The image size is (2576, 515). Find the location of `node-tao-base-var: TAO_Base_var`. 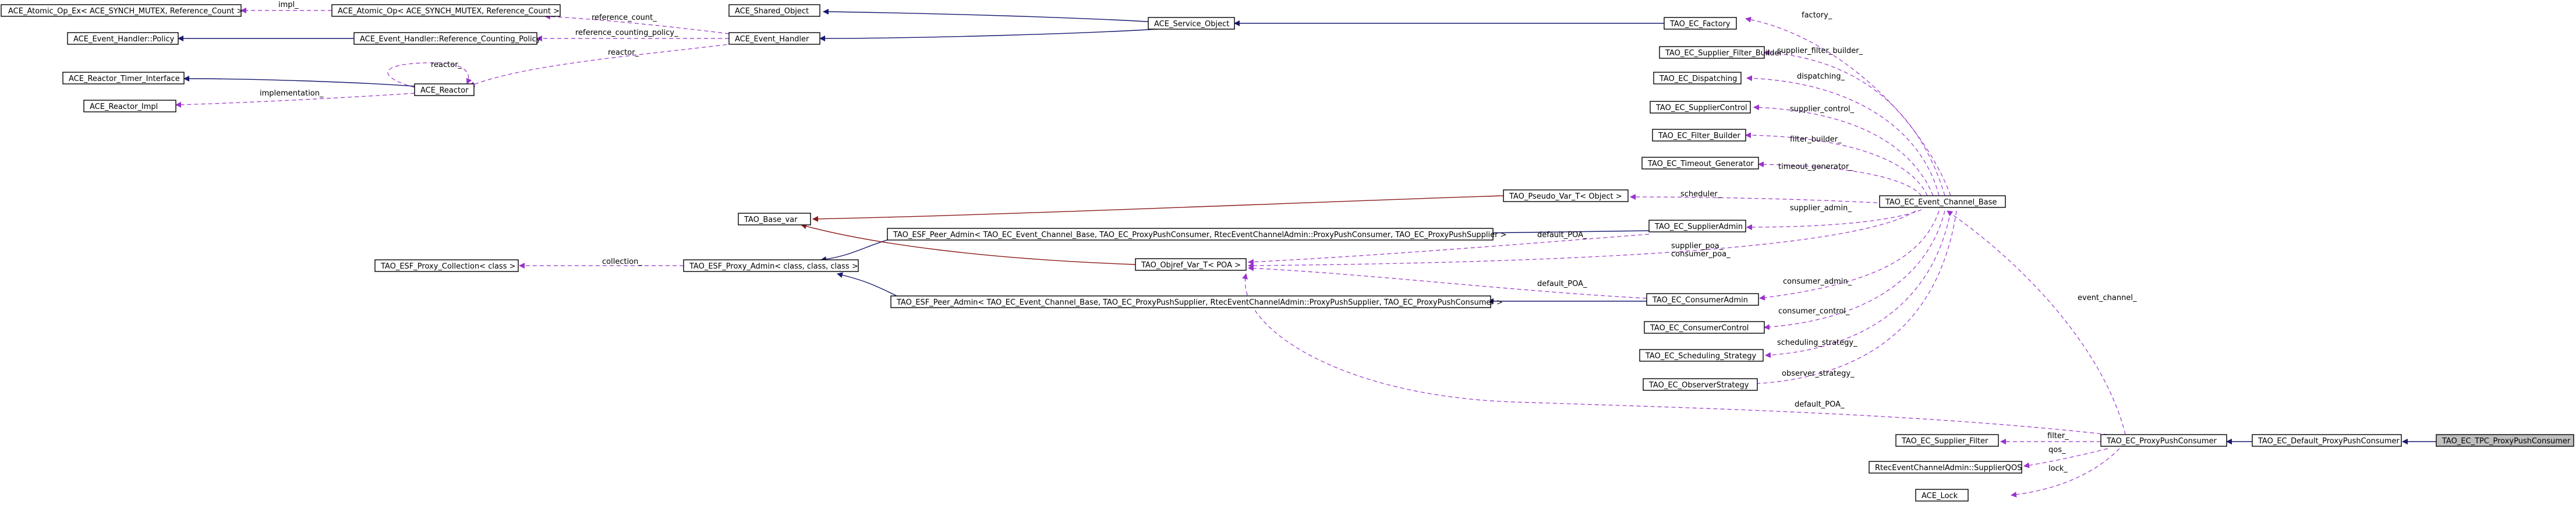

node-tao-base-var: TAO_Base_var is located at coordinates (774, 219).